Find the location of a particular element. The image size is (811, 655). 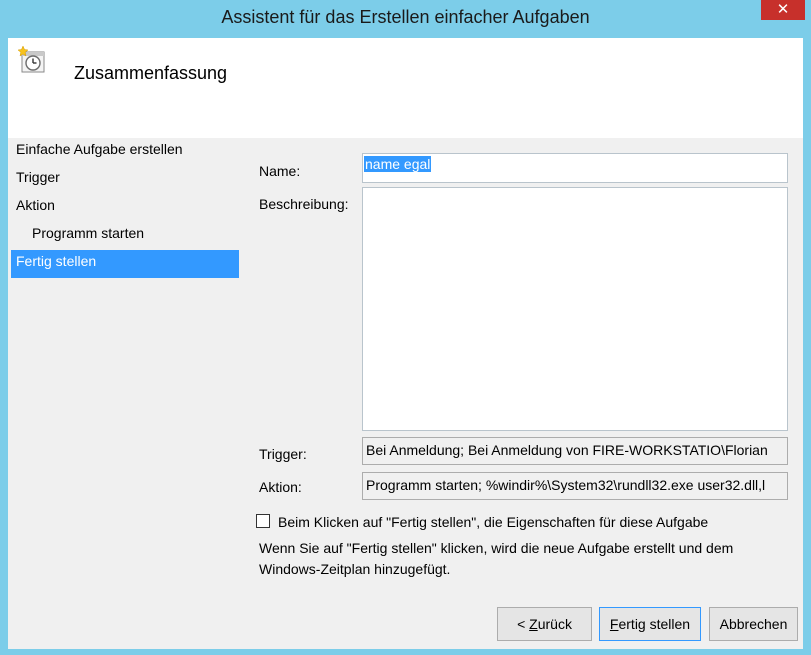

step-item-trigger: Trigger is located at coordinates (125, 180).